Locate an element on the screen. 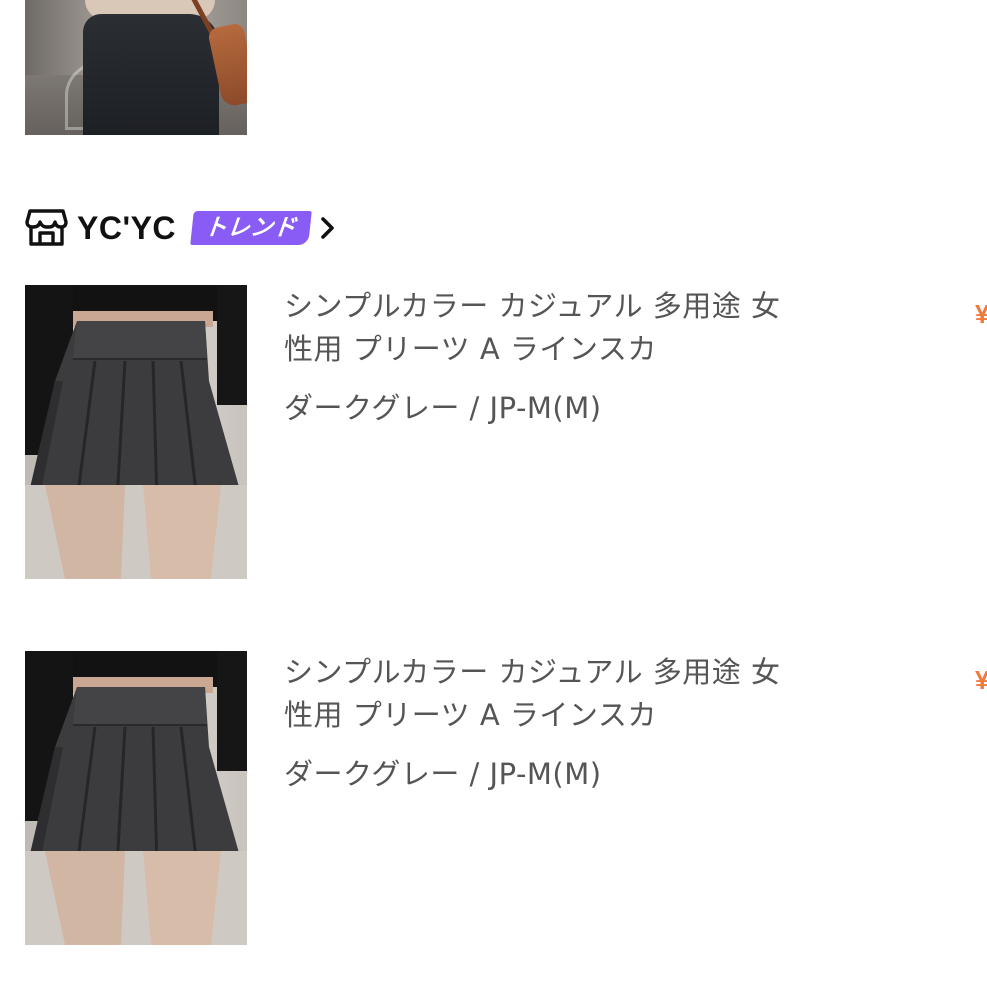 Image resolution: width=987 pixels, height=987 pixels. chevron-right-icon is located at coordinates (328, 228).